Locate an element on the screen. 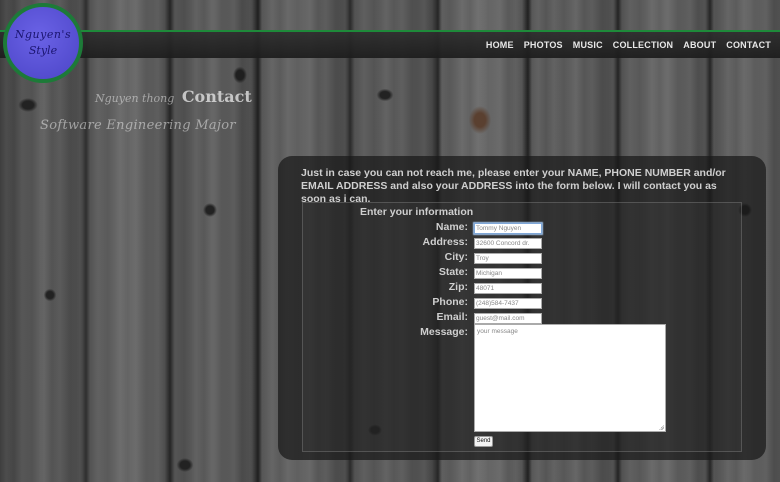 The width and height of the screenshot is (780, 482). logo-text-style: Style is located at coordinates (43, 50).